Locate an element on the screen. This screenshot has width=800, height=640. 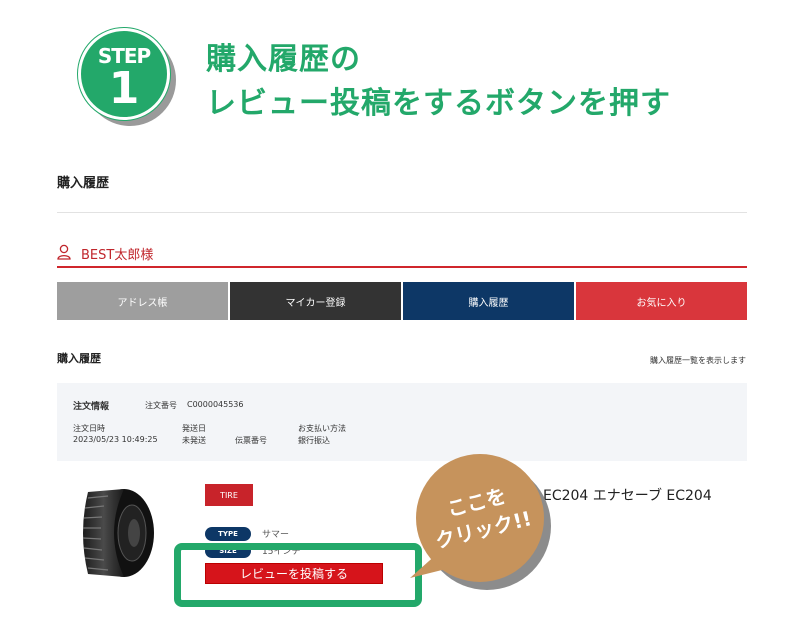
tracking-number-label: 伝票番号 is located at coordinates (251, 440).